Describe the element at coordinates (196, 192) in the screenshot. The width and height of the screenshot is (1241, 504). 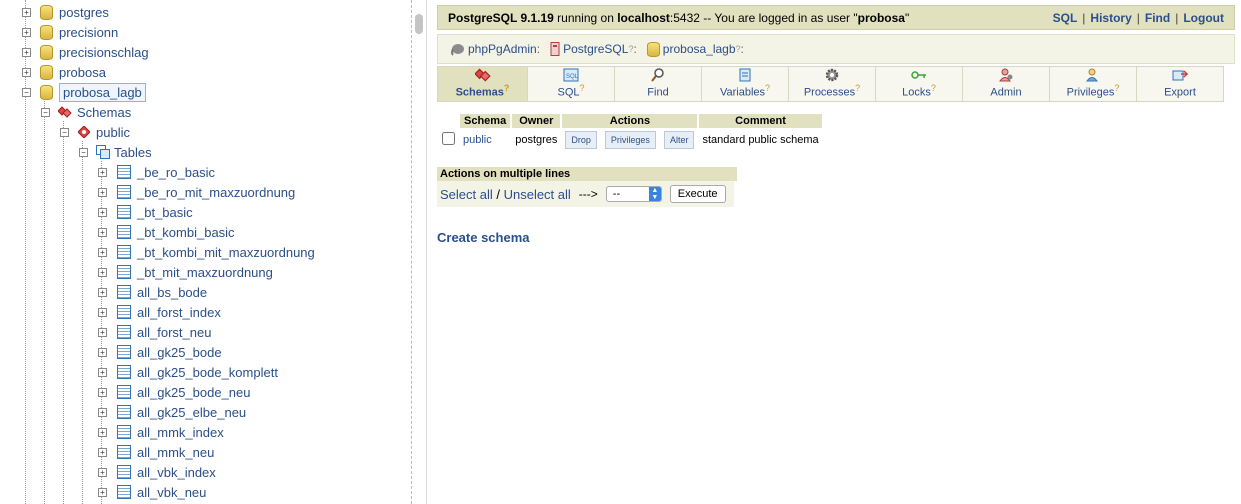
I see `tree-item-table: + _be_ro_mit_maxzuordnung` at that location.